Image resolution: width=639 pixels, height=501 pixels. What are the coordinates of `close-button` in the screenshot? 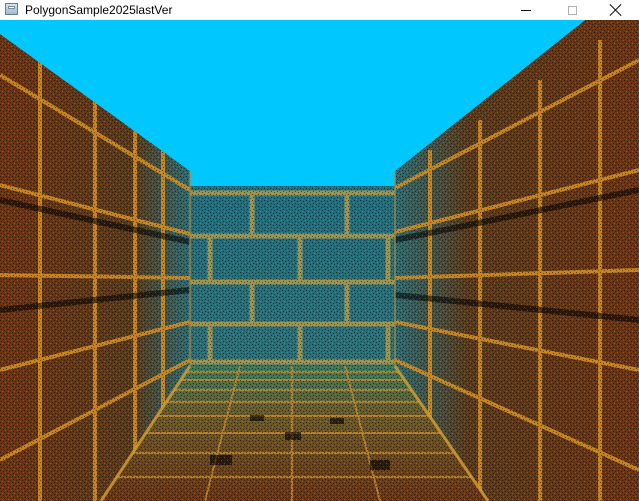 It's located at (616, 10).